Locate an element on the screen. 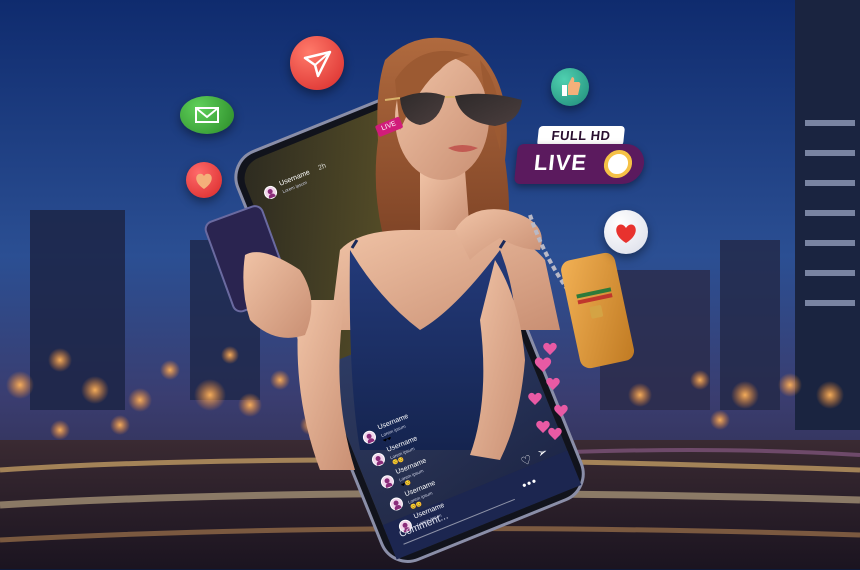 The width and height of the screenshot is (860, 570). fullhd-label: FULL HD is located at coordinates (581, 136).